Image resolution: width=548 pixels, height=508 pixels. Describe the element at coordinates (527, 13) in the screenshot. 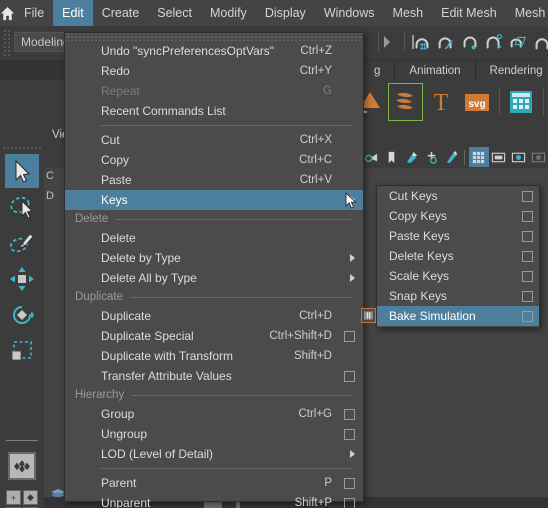

I see `menu-mesh-tools: Mesh Tools` at that location.